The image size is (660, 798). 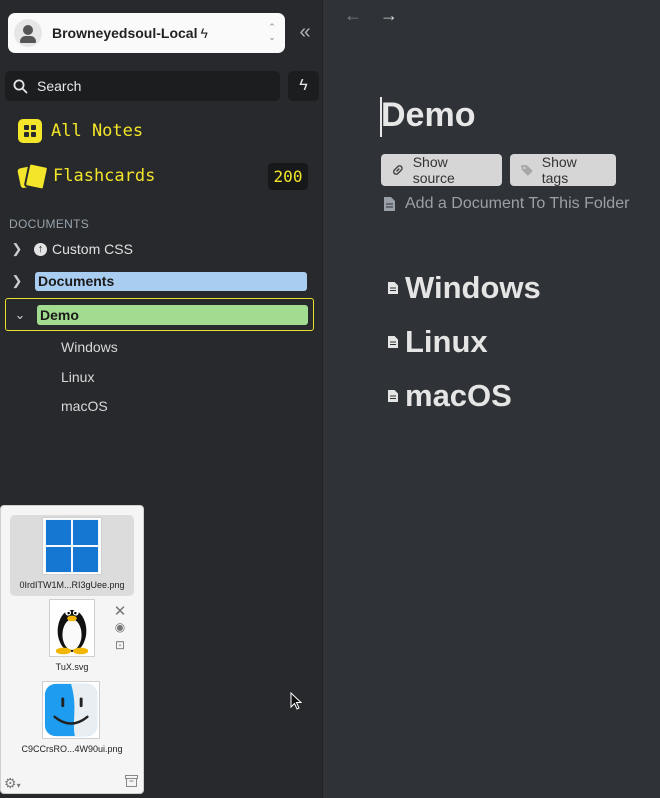 I want to click on tree-item-label: Demo, so click(x=172, y=315).